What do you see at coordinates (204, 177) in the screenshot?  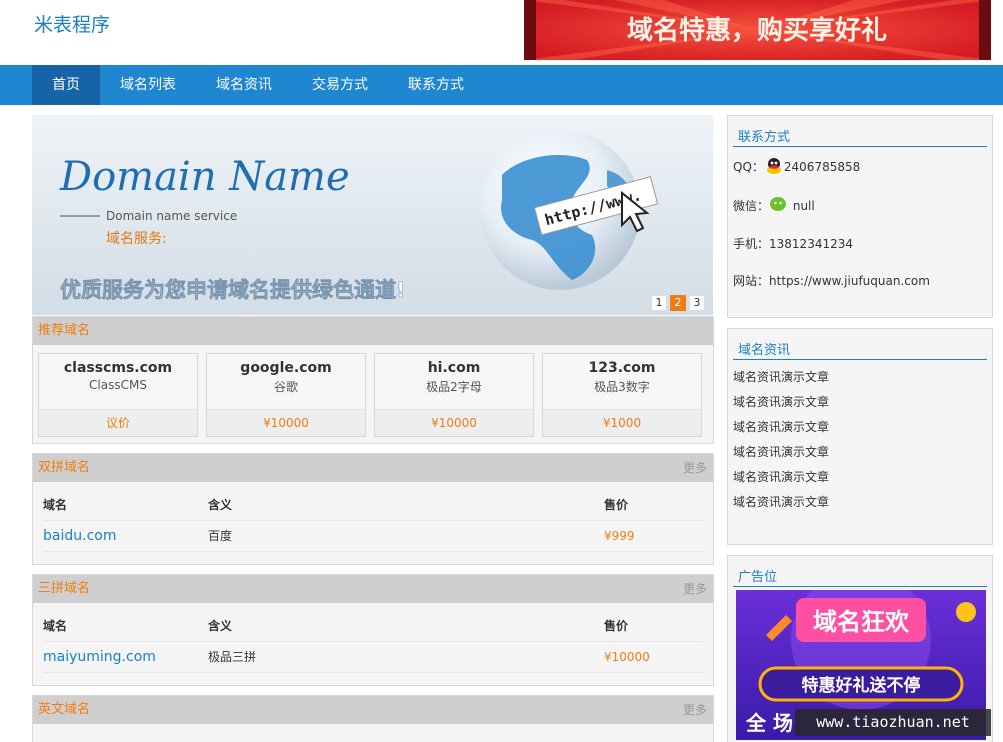 I see `slider-title: Domain Name` at bounding box center [204, 177].